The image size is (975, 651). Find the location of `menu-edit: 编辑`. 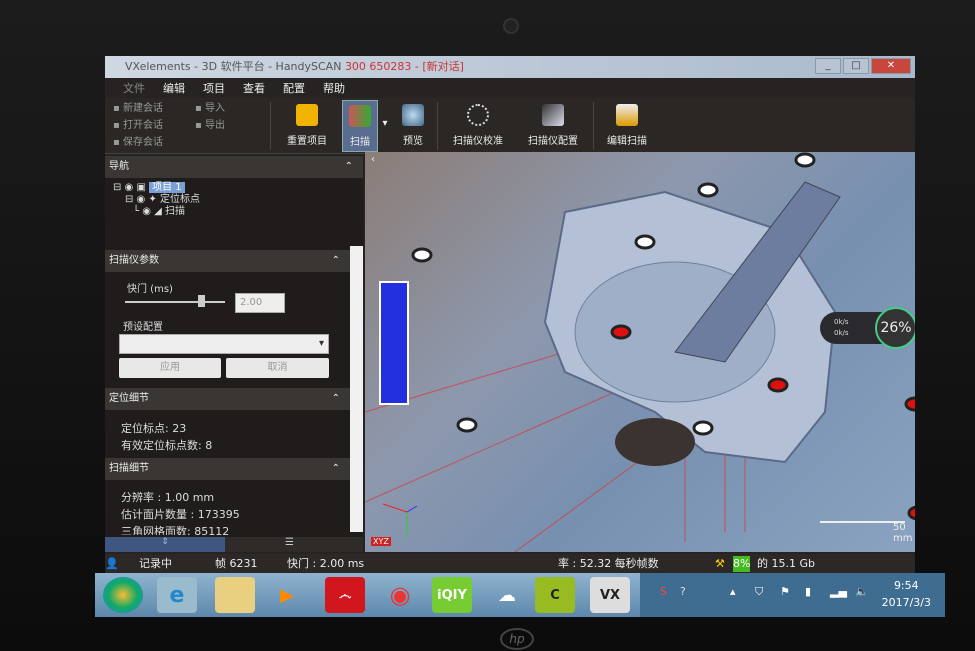

menu-edit: 编辑 is located at coordinates (174, 89).